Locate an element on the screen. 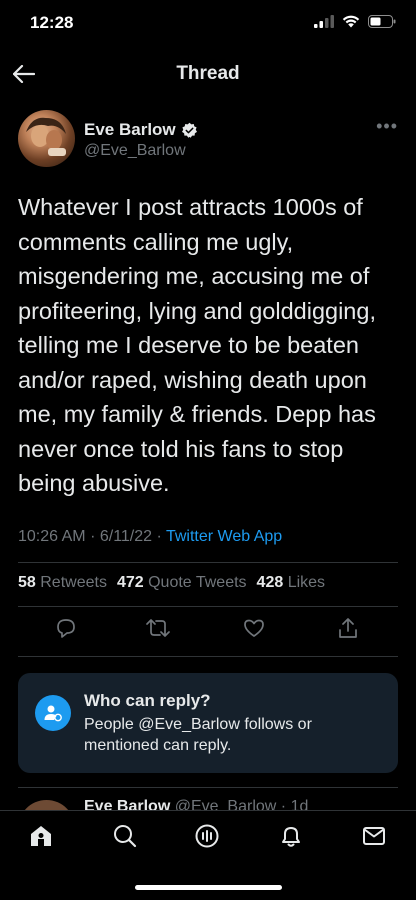 This screenshot has width=416, height=900. tab-spaces is located at coordinates (208, 837).